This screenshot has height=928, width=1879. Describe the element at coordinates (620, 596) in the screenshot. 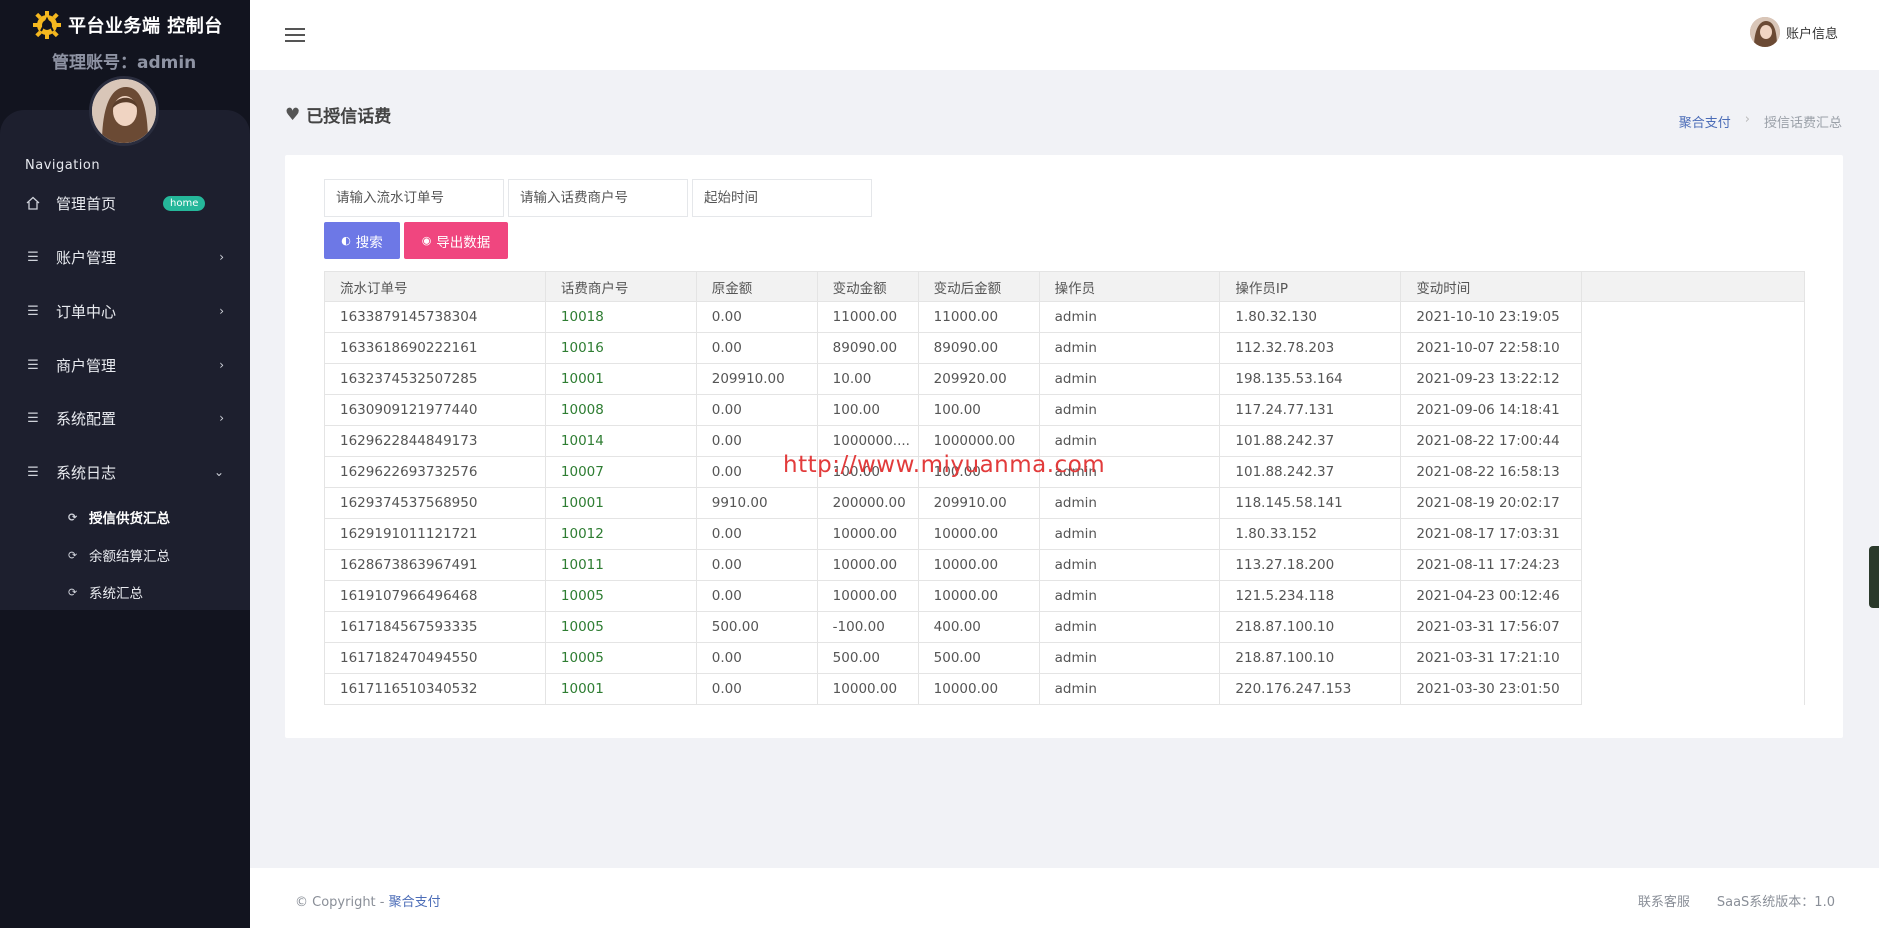

I see `table-cell: 10005` at that location.